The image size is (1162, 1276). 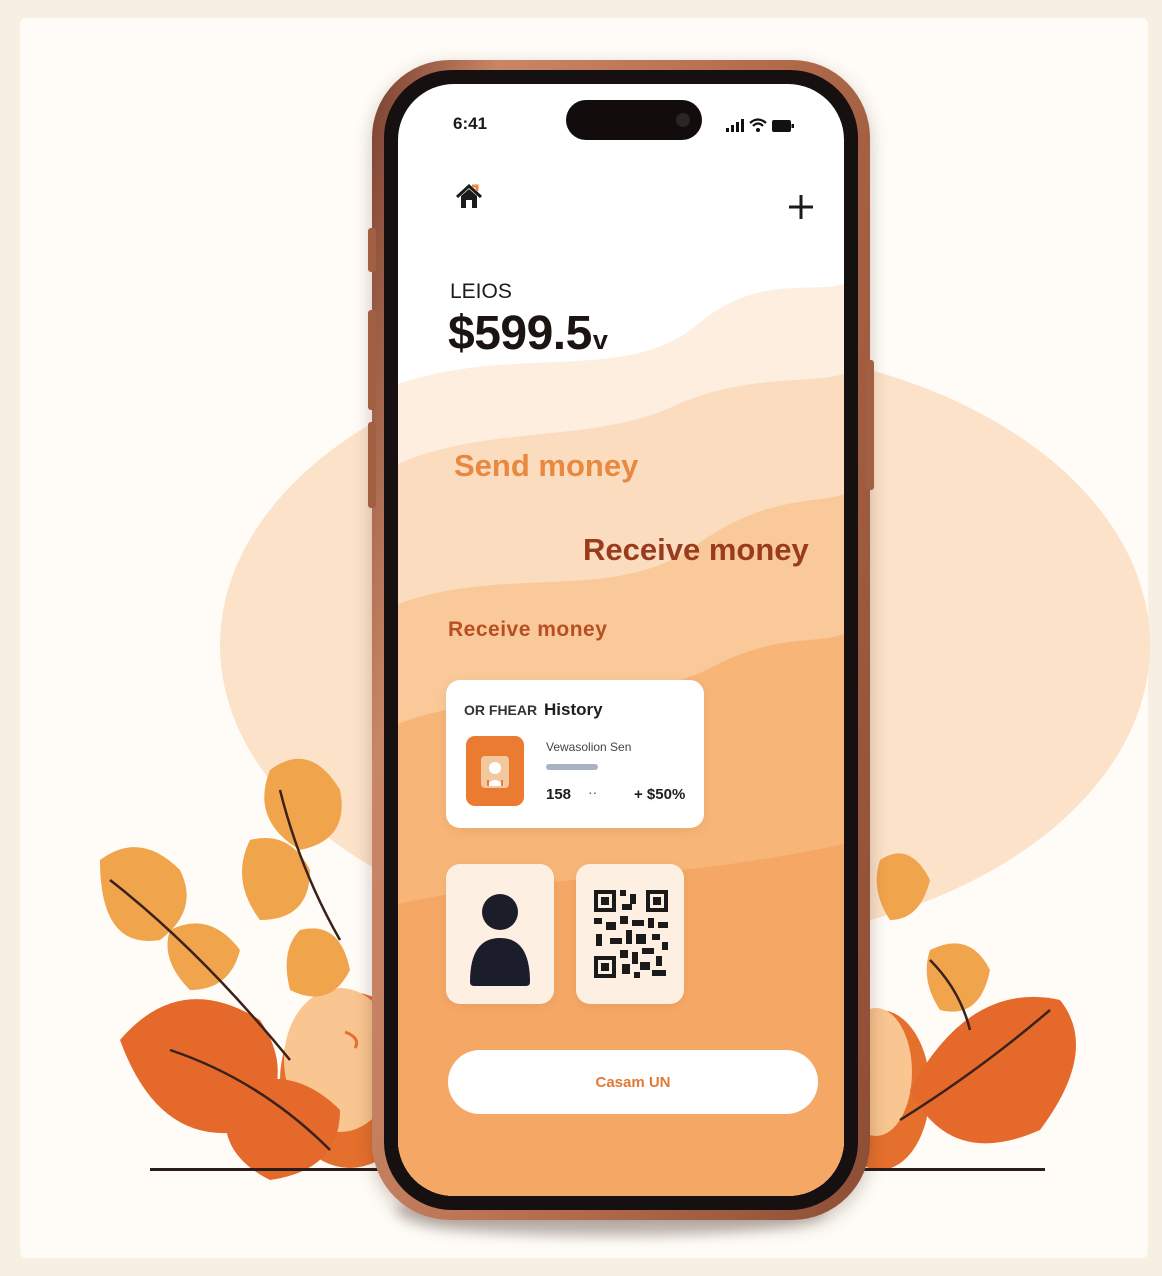 I want to click on right-leaf-cluster, so click(x=933, y=932).